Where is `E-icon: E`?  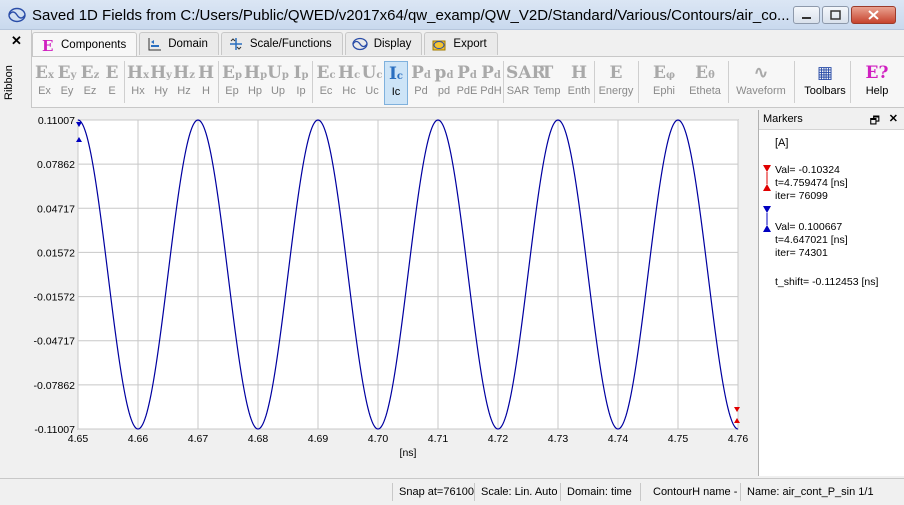 E-icon: E is located at coordinates (47, 46).